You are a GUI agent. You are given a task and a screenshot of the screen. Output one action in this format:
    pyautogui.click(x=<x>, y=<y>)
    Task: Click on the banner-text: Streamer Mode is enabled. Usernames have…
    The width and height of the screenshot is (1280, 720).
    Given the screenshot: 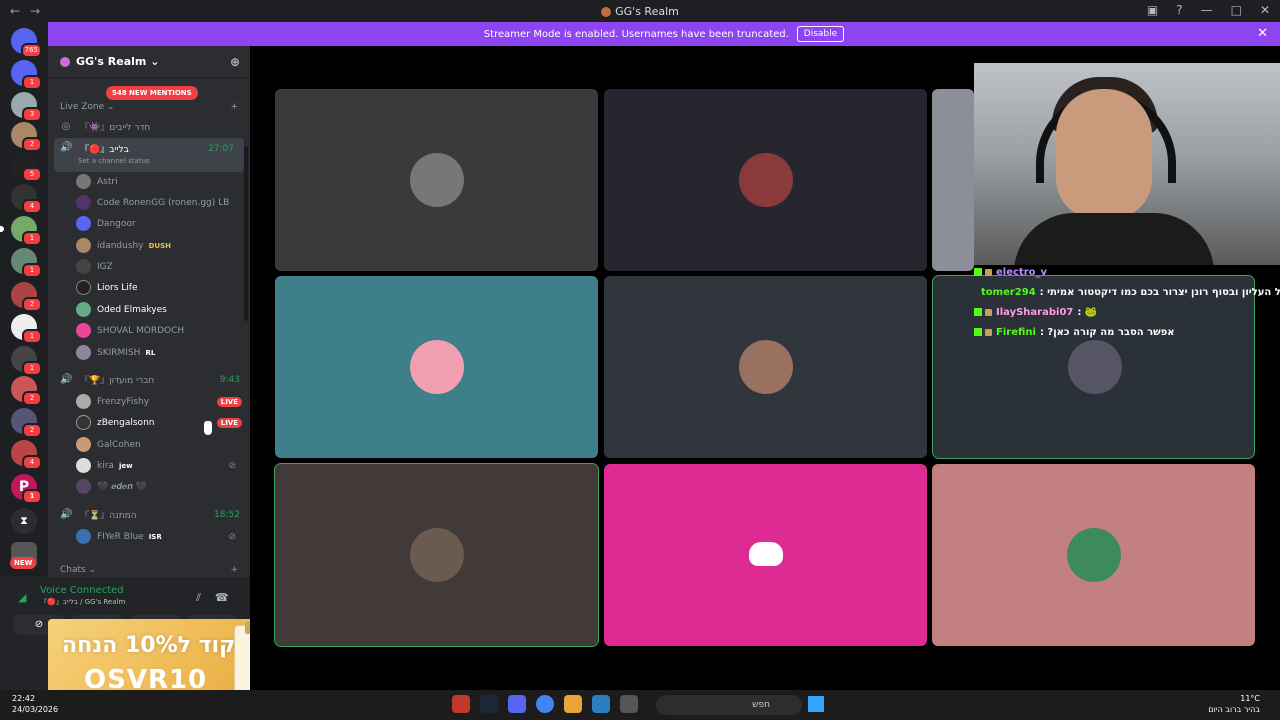 What is the action you would take?
    pyautogui.click(x=636, y=34)
    